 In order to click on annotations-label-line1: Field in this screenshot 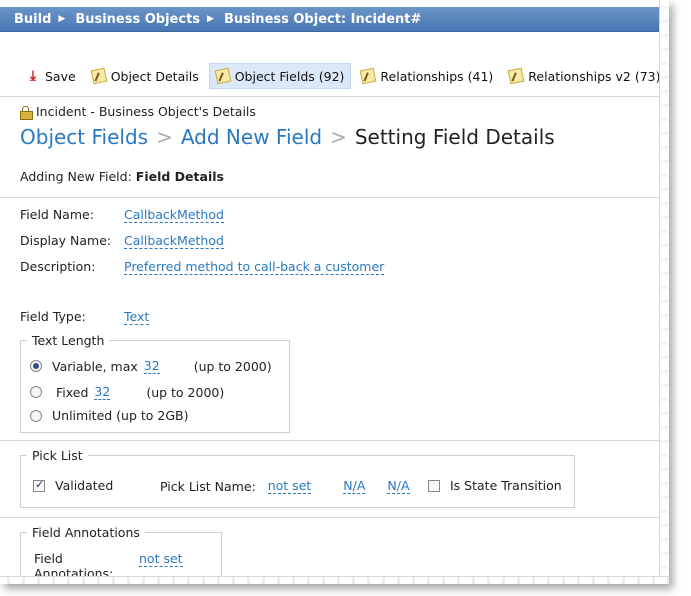, I will do `click(48, 558)`.